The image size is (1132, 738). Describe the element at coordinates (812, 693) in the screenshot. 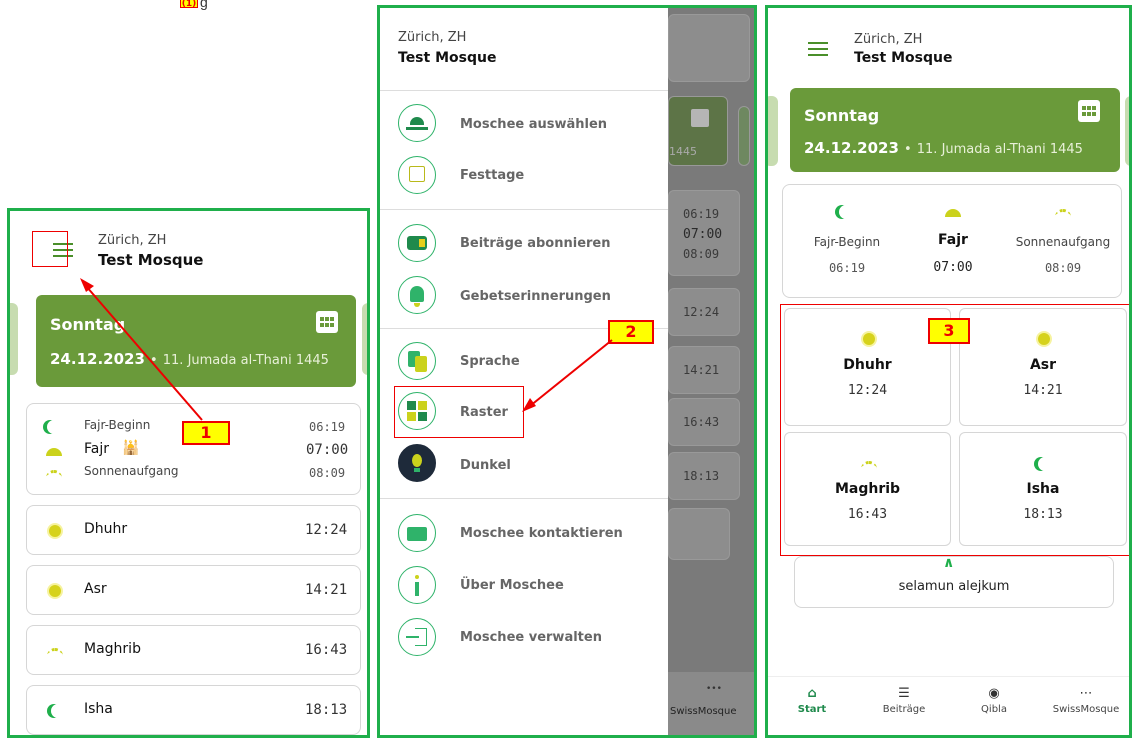

I see `home-icon: ⌂` at that location.